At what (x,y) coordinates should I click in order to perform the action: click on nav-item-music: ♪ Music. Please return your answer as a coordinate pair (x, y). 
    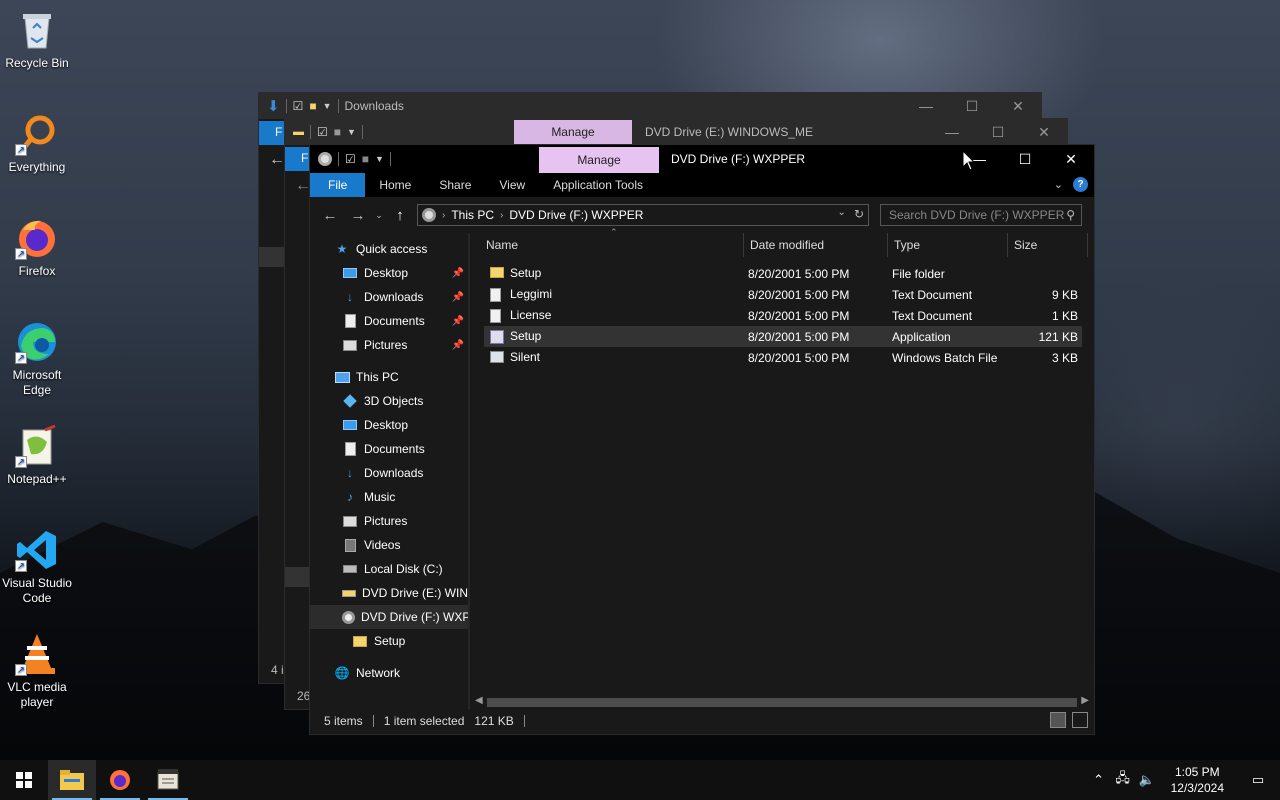
    Looking at the image, I should click on (389, 497).